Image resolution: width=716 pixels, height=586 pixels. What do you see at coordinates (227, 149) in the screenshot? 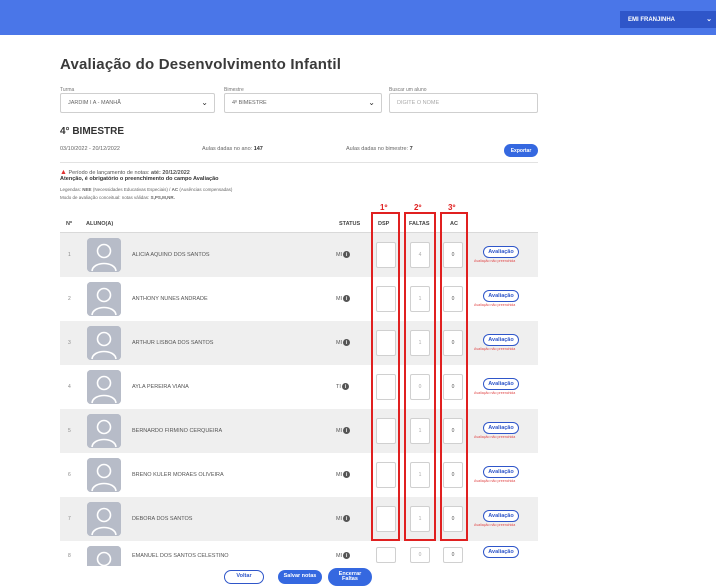
I see `aulas-ano-label: Aulas dadas no ano:` at bounding box center [227, 149].